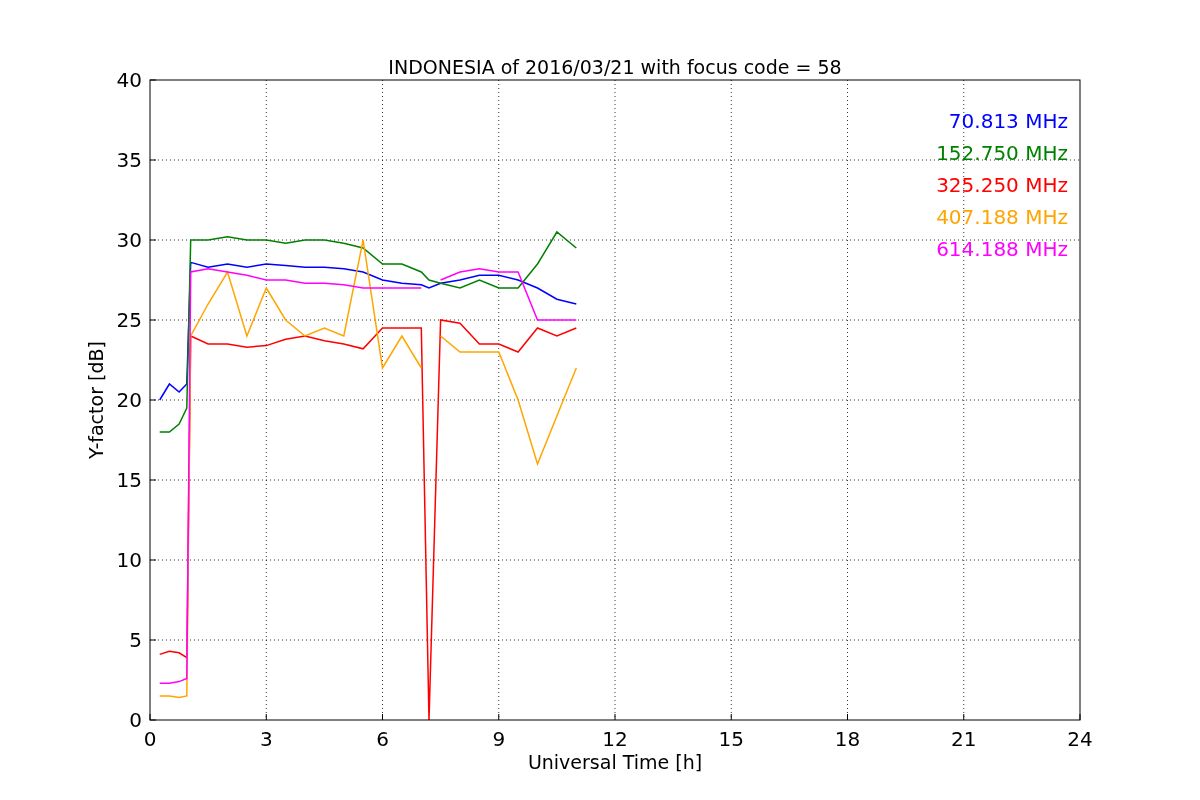 This screenshot has height=800, width=1200. I want to click on x-tick-label: 12, so click(615, 739).